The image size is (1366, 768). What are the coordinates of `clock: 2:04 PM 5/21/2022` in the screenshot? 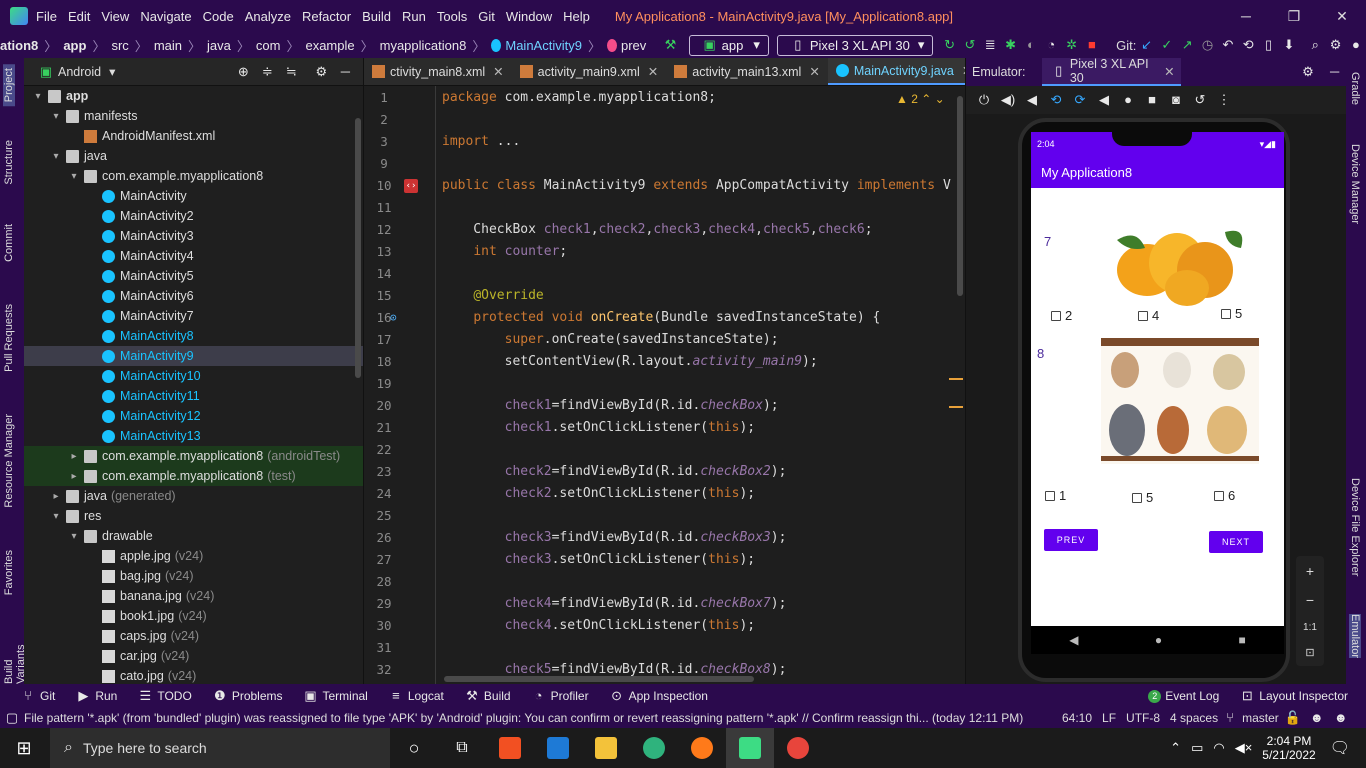 It's located at (1288, 748).